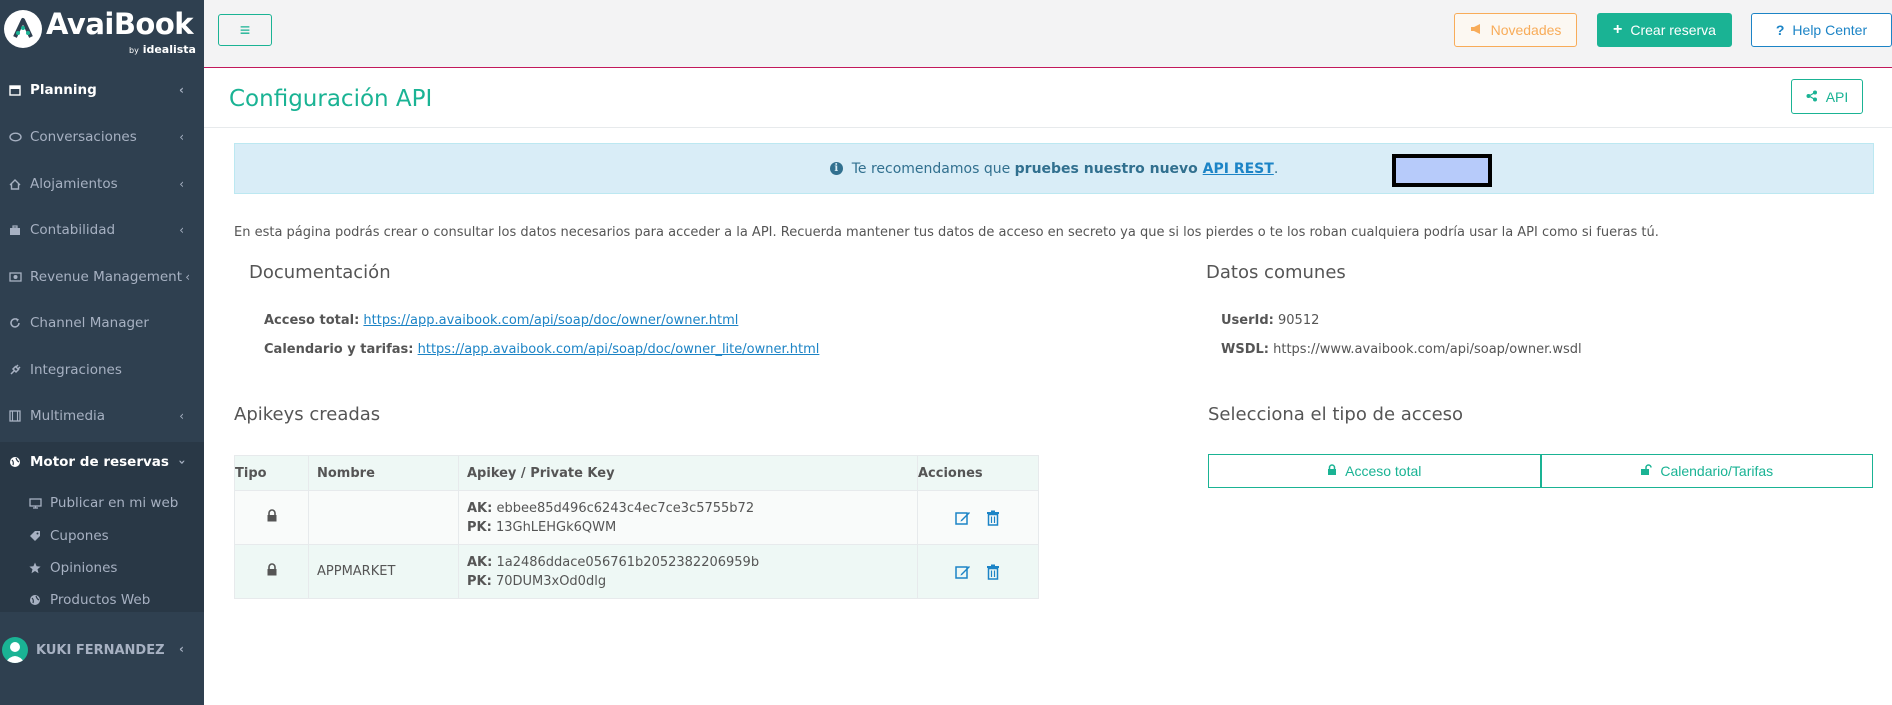 Image resolution: width=1892 pixels, height=705 pixels. What do you see at coordinates (181, 462) in the screenshot?
I see `chevron-down-icon: ‹` at bounding box center [181, 462].